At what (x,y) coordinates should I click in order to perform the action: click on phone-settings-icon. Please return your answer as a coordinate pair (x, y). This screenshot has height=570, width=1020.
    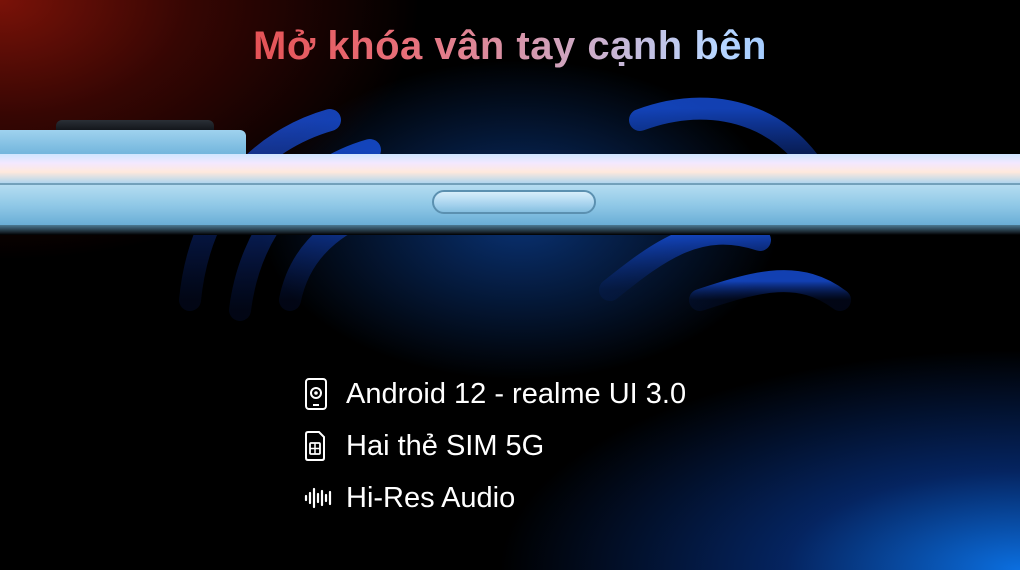
    Looking at the image, I should click on (322, 394).